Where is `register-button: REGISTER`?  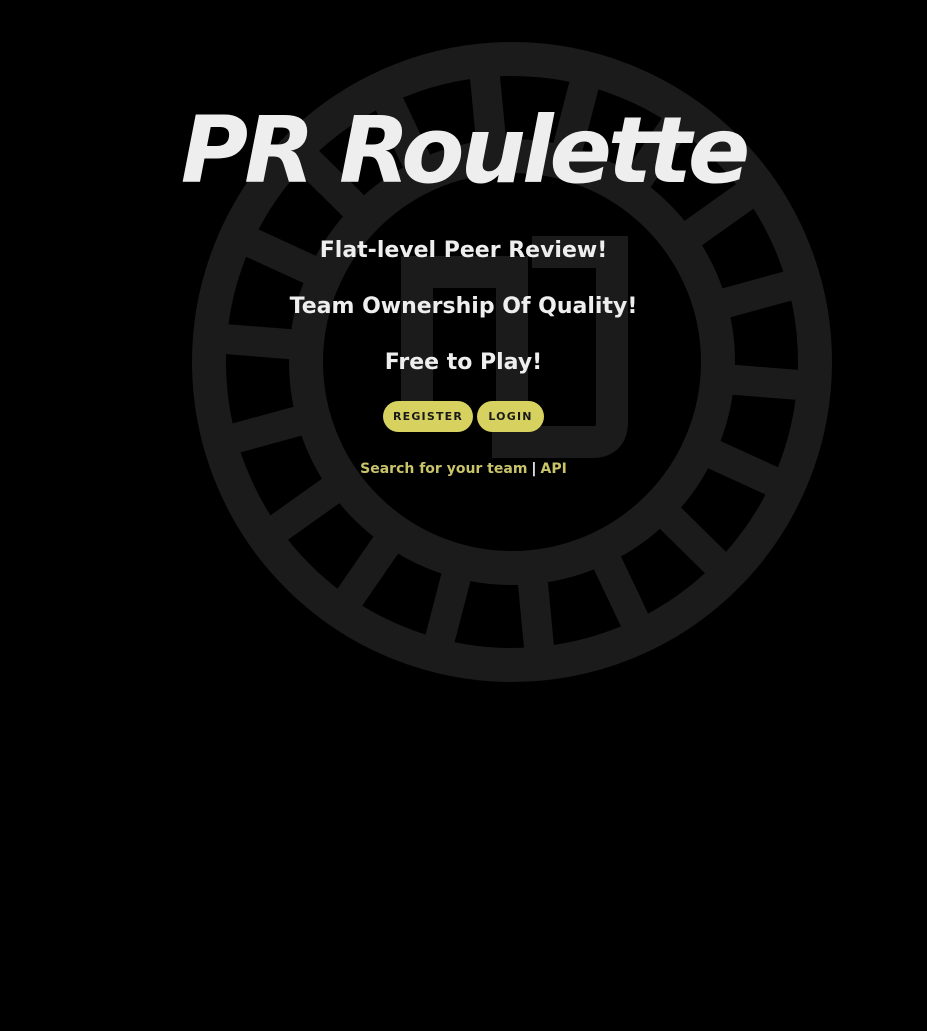
register-button: REGISTER is located at coordinates (428, 416).